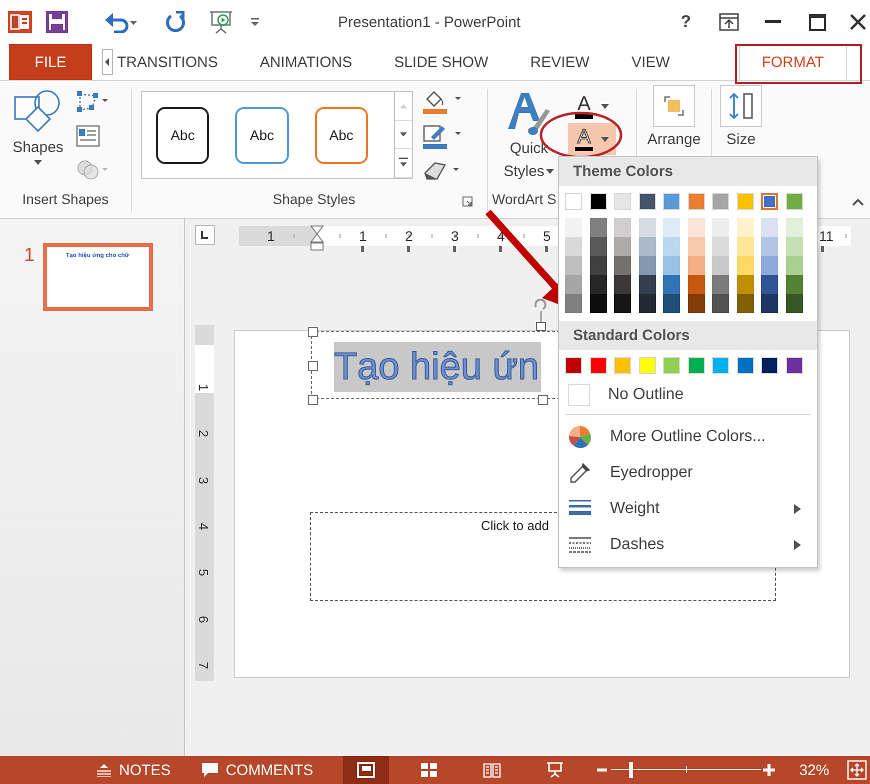 This screenshot has width=870, height=784. Describe the element at coordinates (674, 114) in the screenshot. I see `arrange-button: Arrange` at that location.